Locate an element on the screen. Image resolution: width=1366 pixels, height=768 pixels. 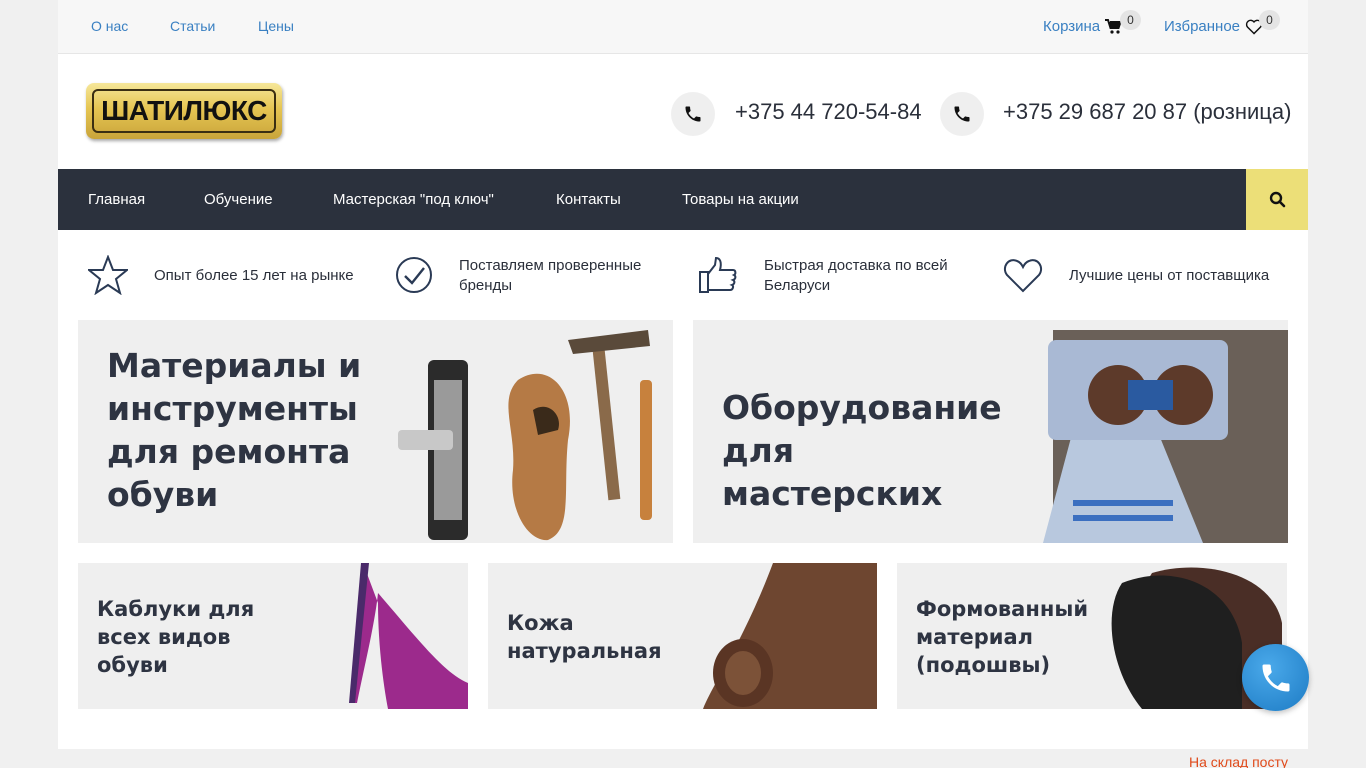
feature-delivery: Быстрая доставка по всей Беларуси is located at coordinates (856, 275).